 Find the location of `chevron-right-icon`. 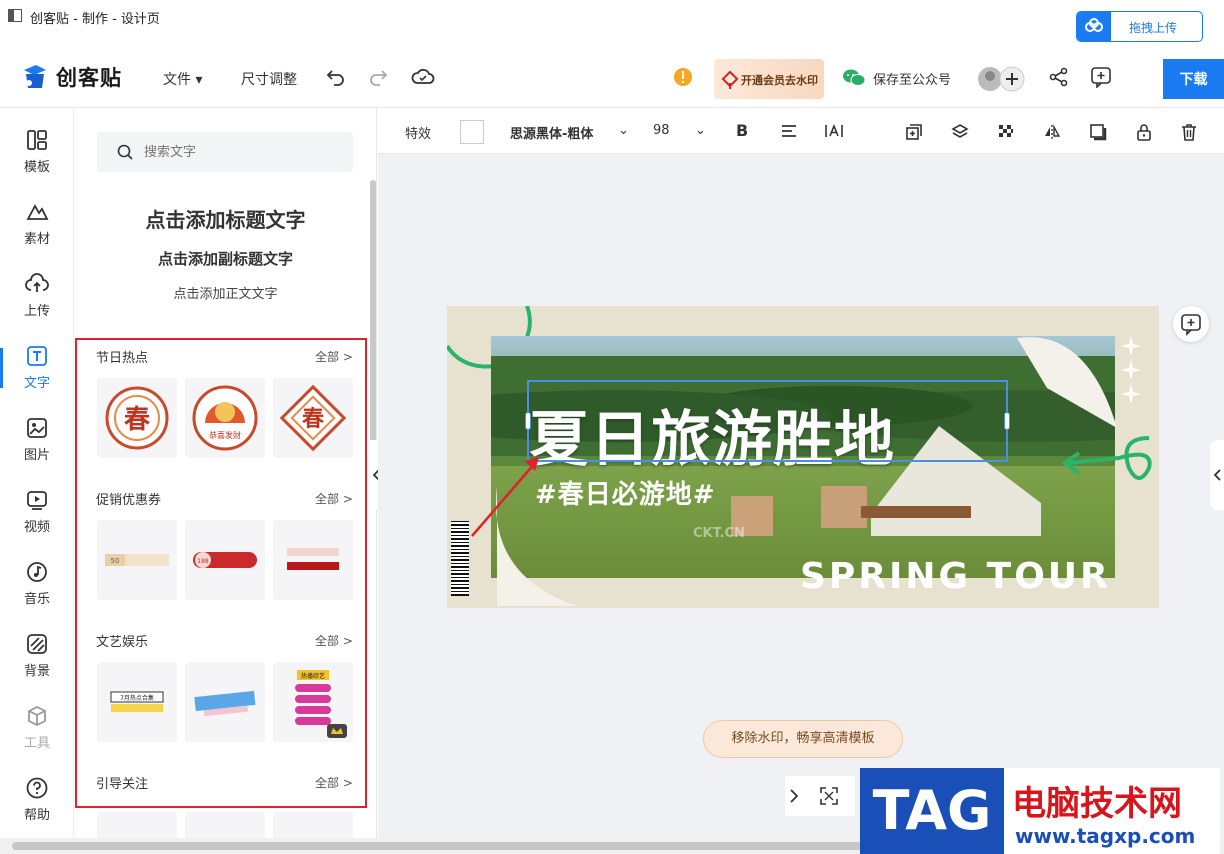

chevron-right-icon is located at coordinates (794, 798).